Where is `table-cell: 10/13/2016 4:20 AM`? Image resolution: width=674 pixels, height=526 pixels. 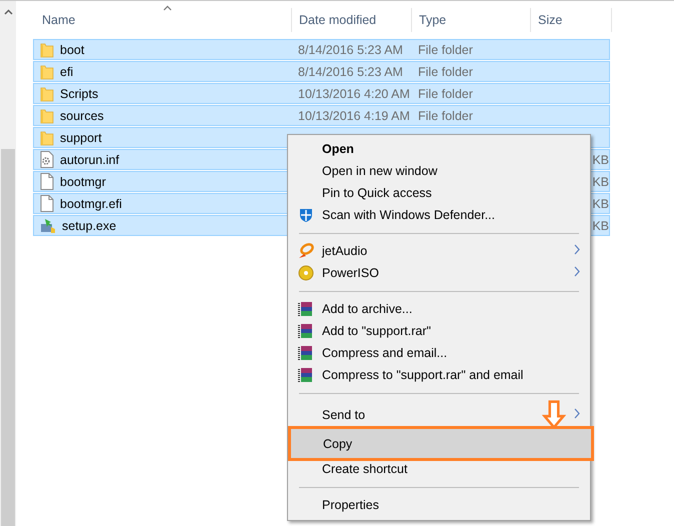
table-cell: 10/13/2016 4:20 AM is located at coordinates (354, 93).